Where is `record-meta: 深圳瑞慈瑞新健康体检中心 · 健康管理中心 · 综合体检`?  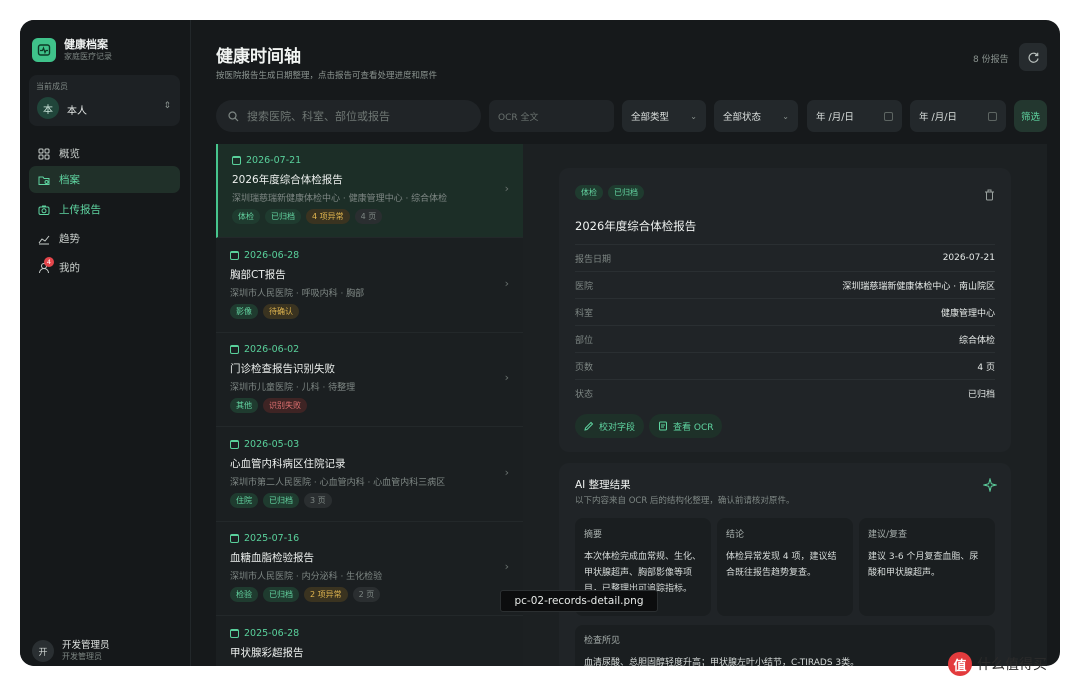 record-meta: 深圳瑞慈瑞新健康体检中心 · 健康管理中心 · 综合体检 is located at coordinates (340, 199).